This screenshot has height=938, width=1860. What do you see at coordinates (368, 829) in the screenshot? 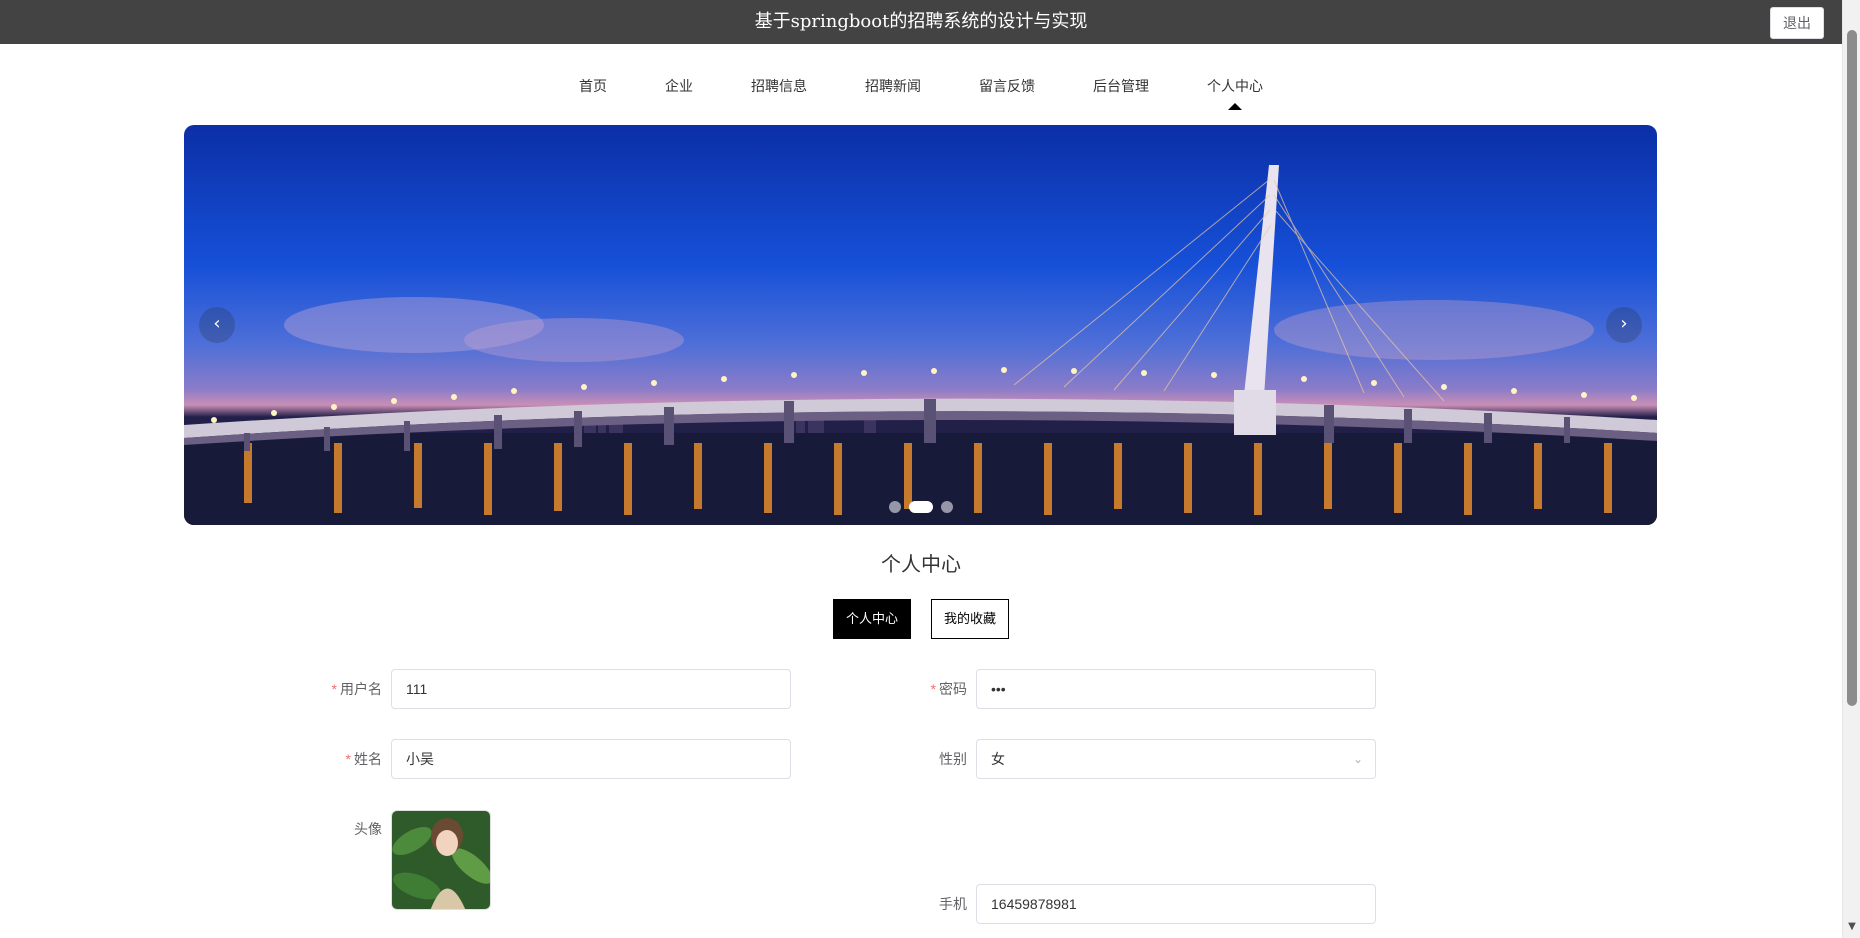
I see `avatar-label: 头像` at bounding box center [368, 829].